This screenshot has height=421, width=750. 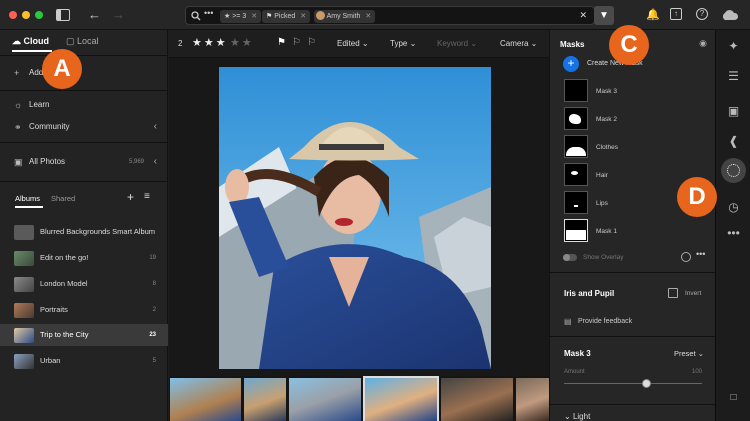 What do you see at coordinates (577, 416) in the screenshot?
I see `light-section-header: ⌄ Light` at bounding box center [577, 416].